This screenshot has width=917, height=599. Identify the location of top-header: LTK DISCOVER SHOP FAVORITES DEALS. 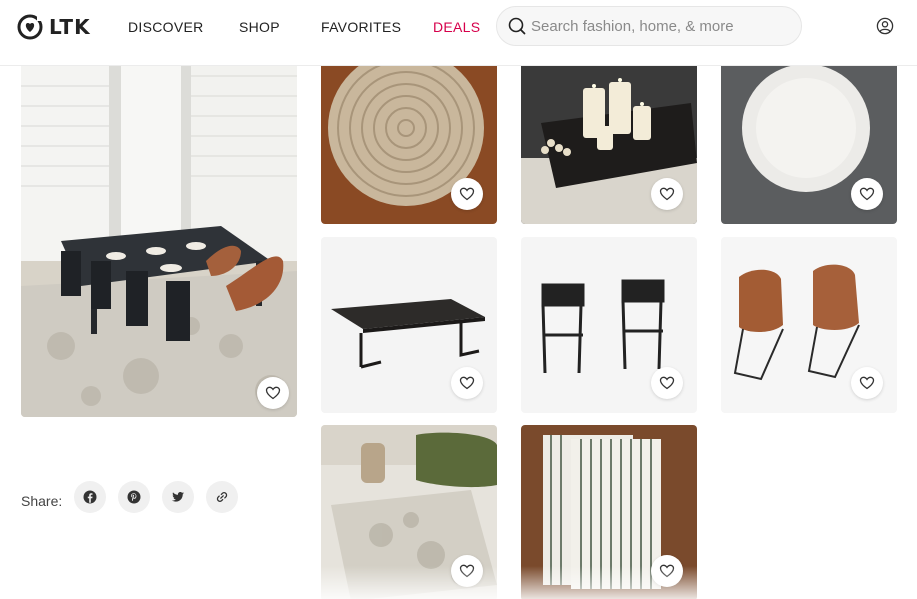
(458, 33).